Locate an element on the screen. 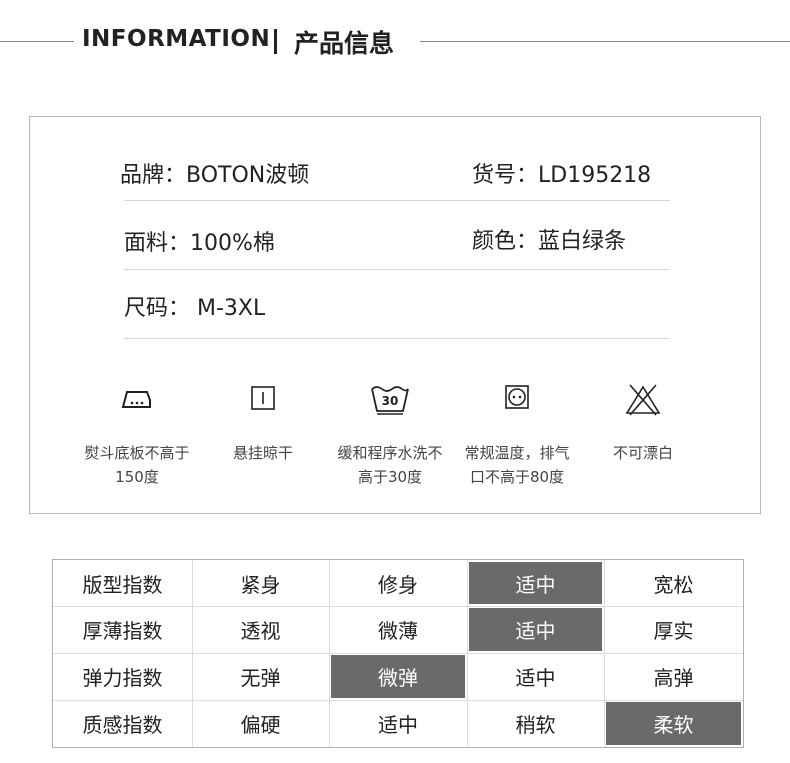  index-option: 无弹 is located at coordinates (260, 678).